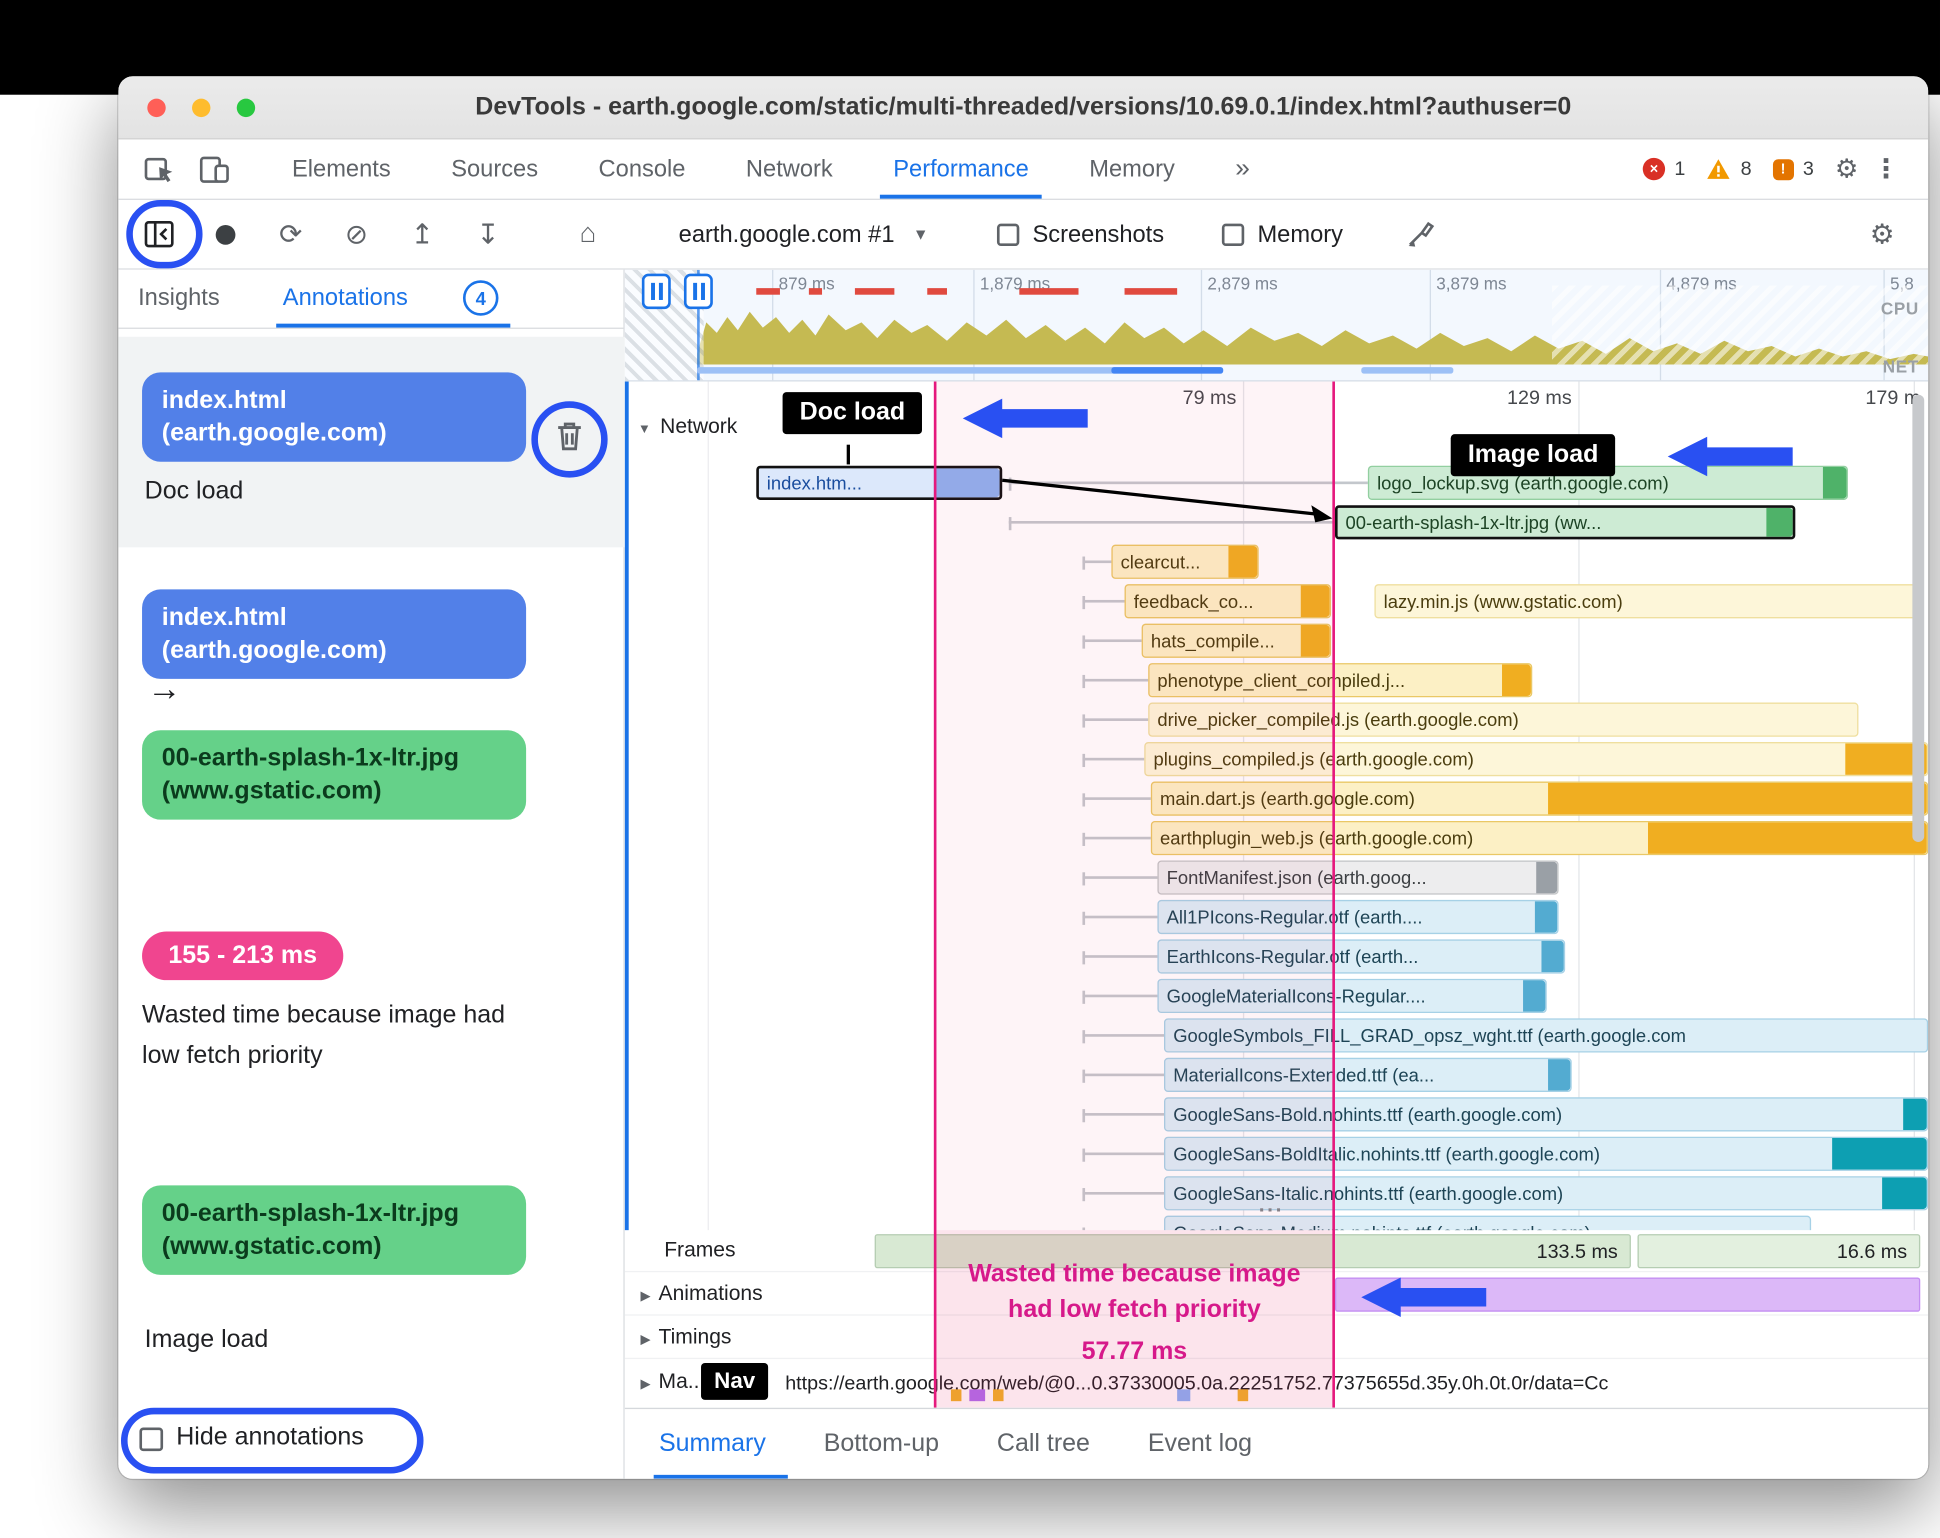 This screenshot has width=1940, height=1538. Describe the element at coordinates (1718, 169) in the screenshot. I see `warning-icon` at that location.